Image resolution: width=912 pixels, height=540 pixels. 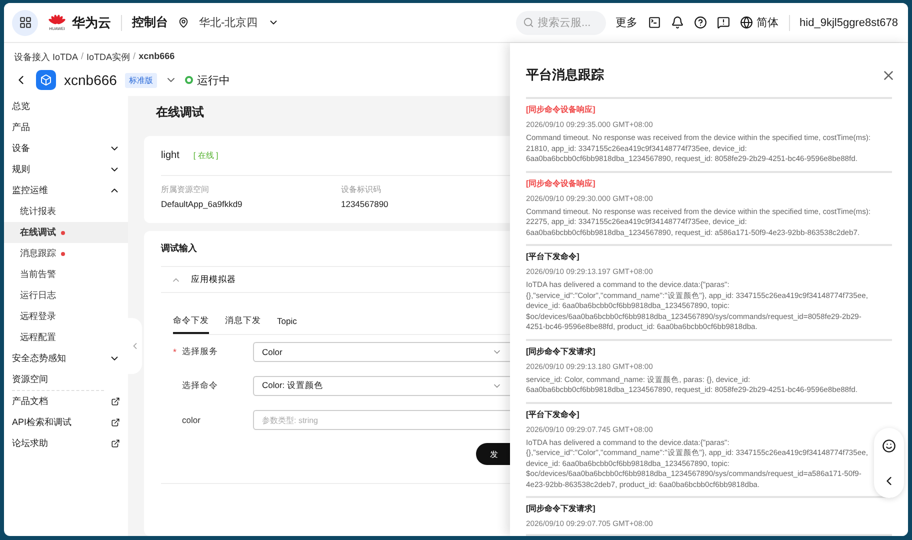 I want to click on pin-icon, so click(x=183, y=22).